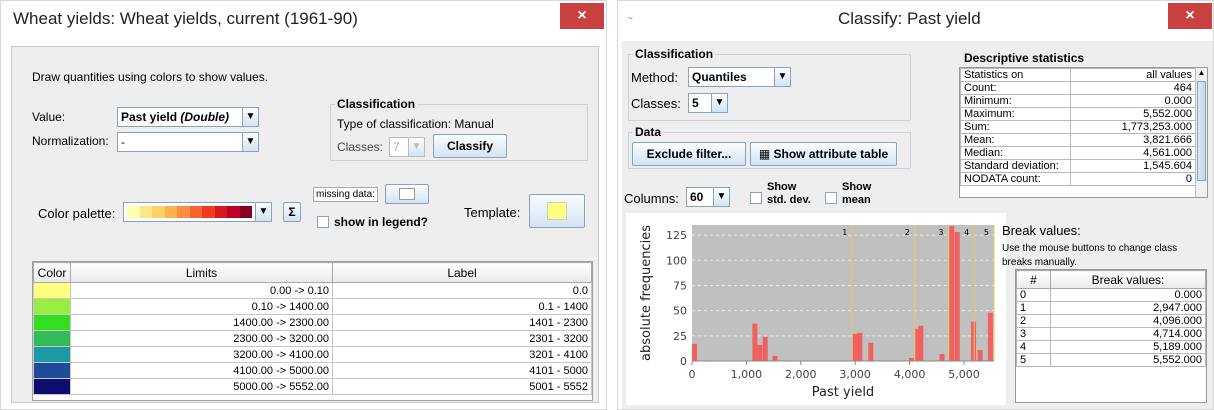 The height and width of the screenshot is (410, 1214). I want to click on stats-key: Count:, so click(1015, 88).